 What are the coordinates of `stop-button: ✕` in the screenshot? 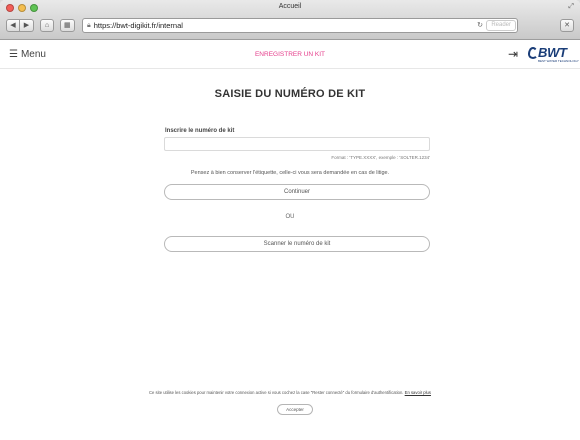 It's located at (567, 25).